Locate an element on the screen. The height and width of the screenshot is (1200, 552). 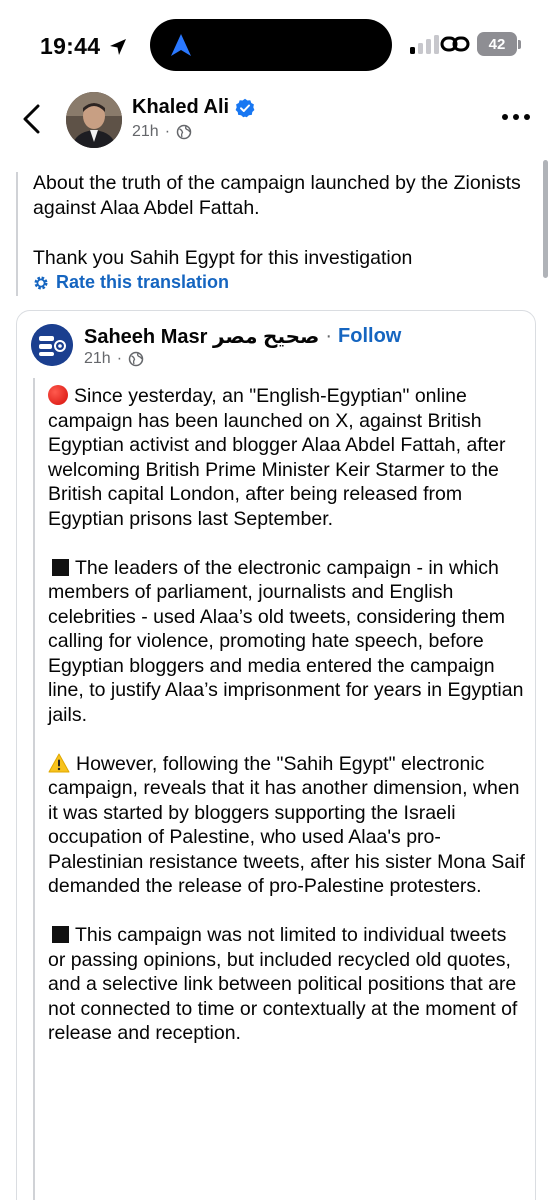
signal-icon is located at coordinates (424, 44).